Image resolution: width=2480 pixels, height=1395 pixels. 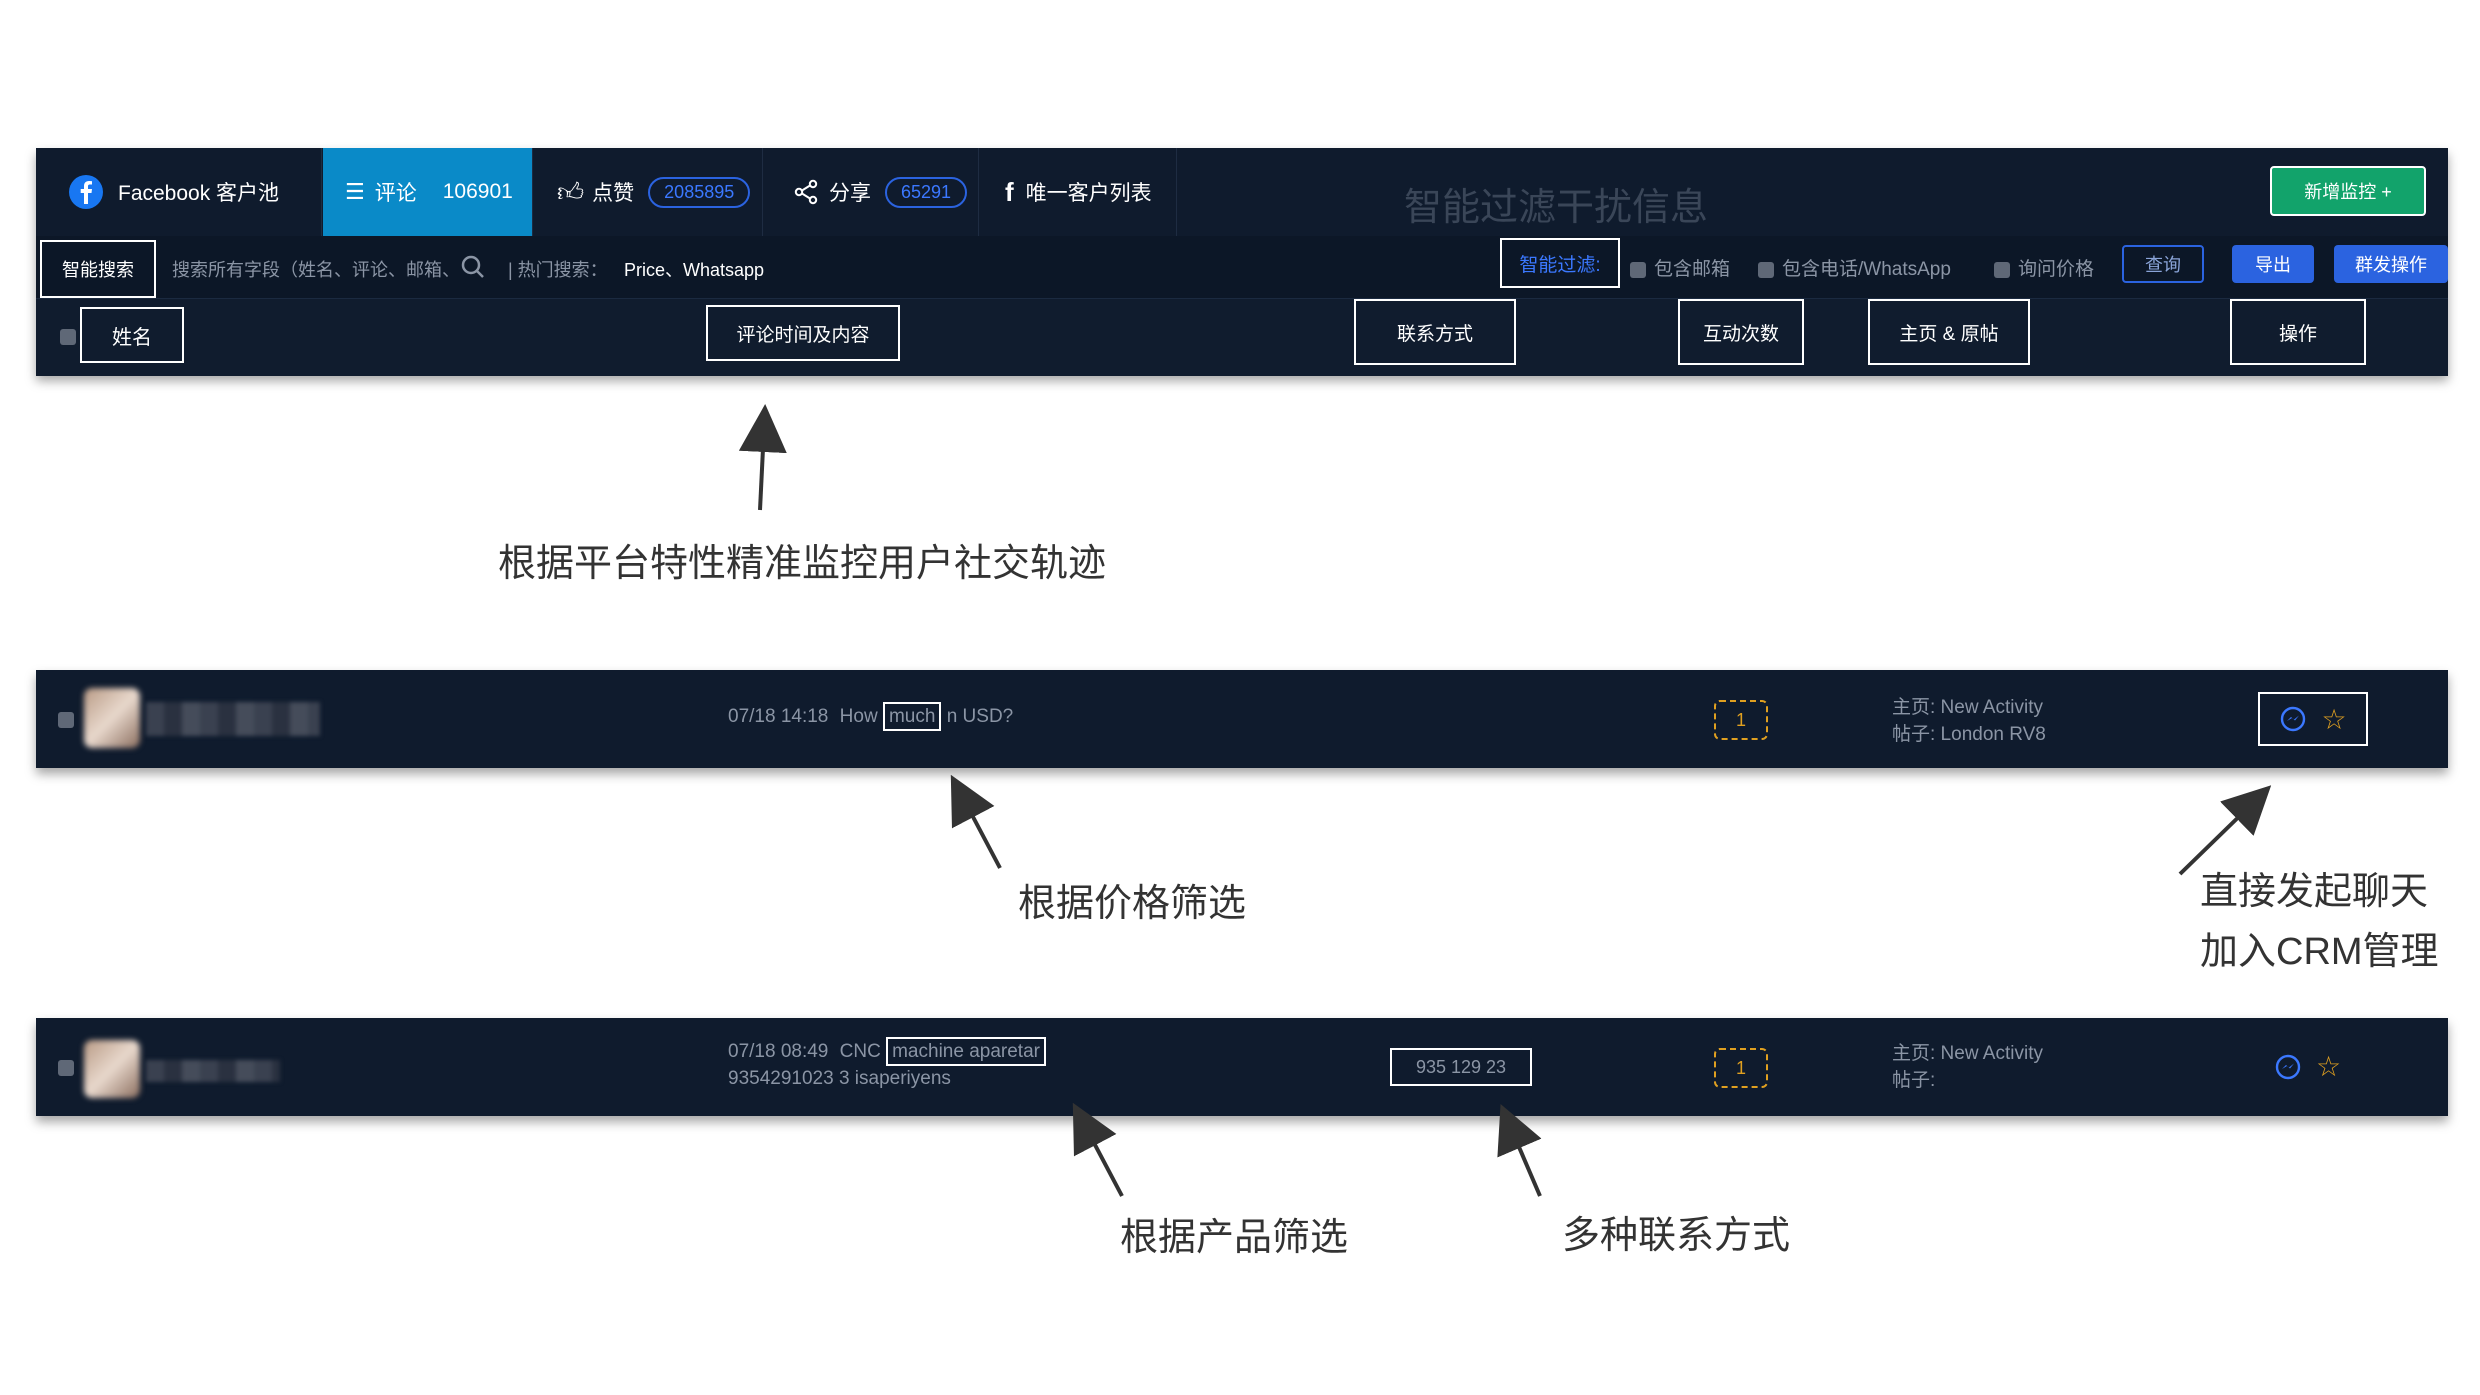 I want to click on annotation-contacts: 多种联系方式, so click(x=1676, y=1236).